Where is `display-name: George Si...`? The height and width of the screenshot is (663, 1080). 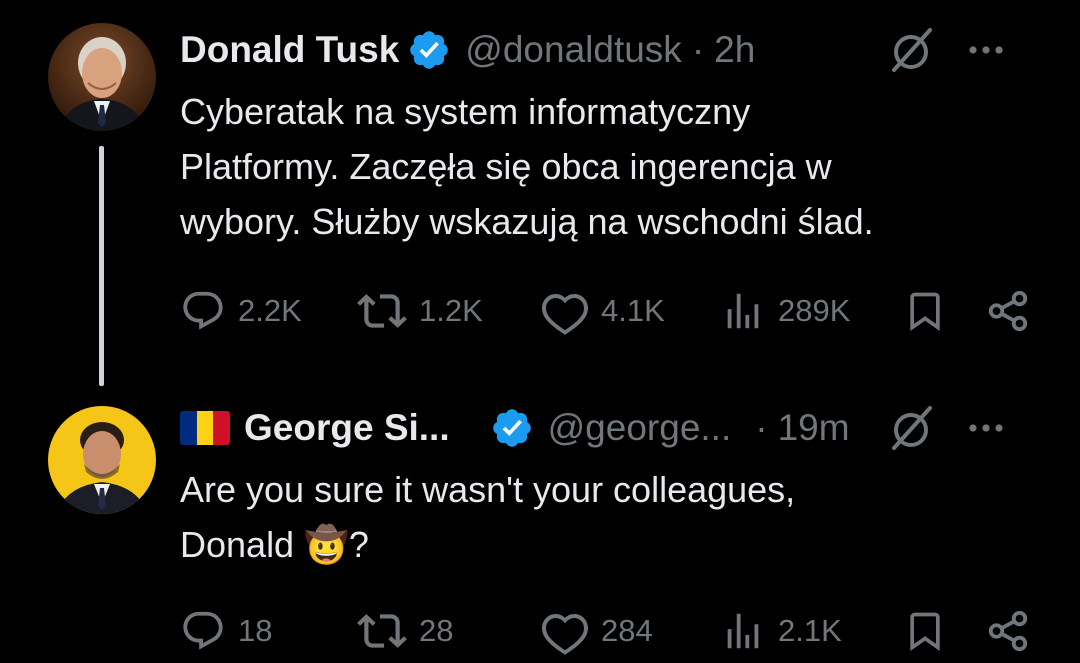 display-name: George Si... is located at coordinates (347, 428).